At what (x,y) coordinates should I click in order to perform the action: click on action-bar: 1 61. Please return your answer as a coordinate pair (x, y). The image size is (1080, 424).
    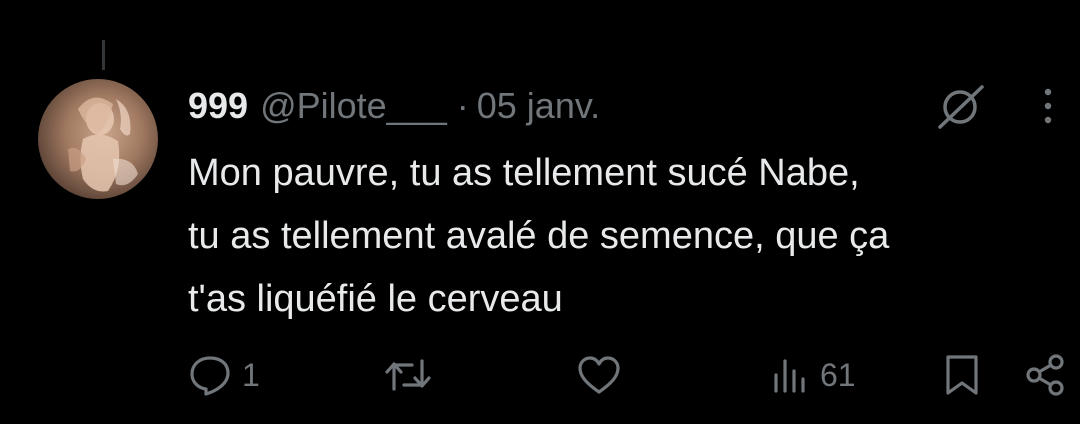
    Looking at the image, I should click on (540, 375).